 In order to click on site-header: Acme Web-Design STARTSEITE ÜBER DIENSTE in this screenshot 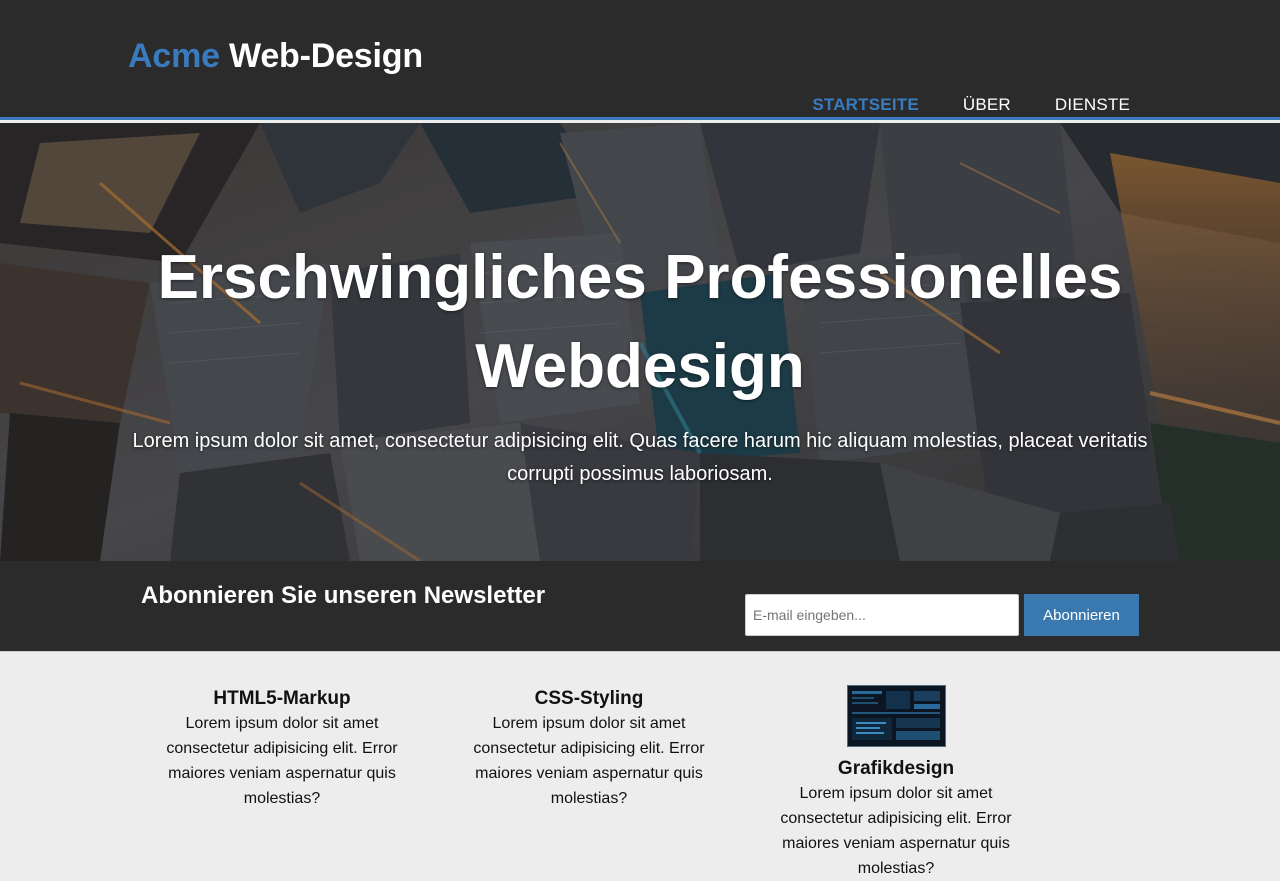, I will do `click(640, 60)`.